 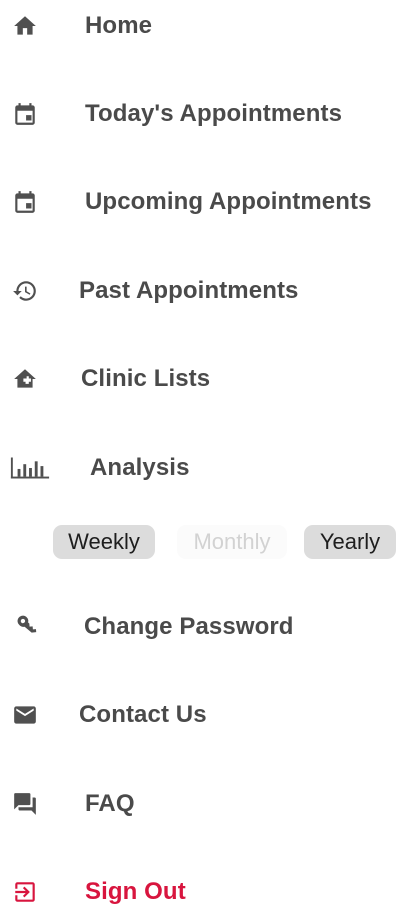 I want to click on chat-icon, so click(x=25, y=804).